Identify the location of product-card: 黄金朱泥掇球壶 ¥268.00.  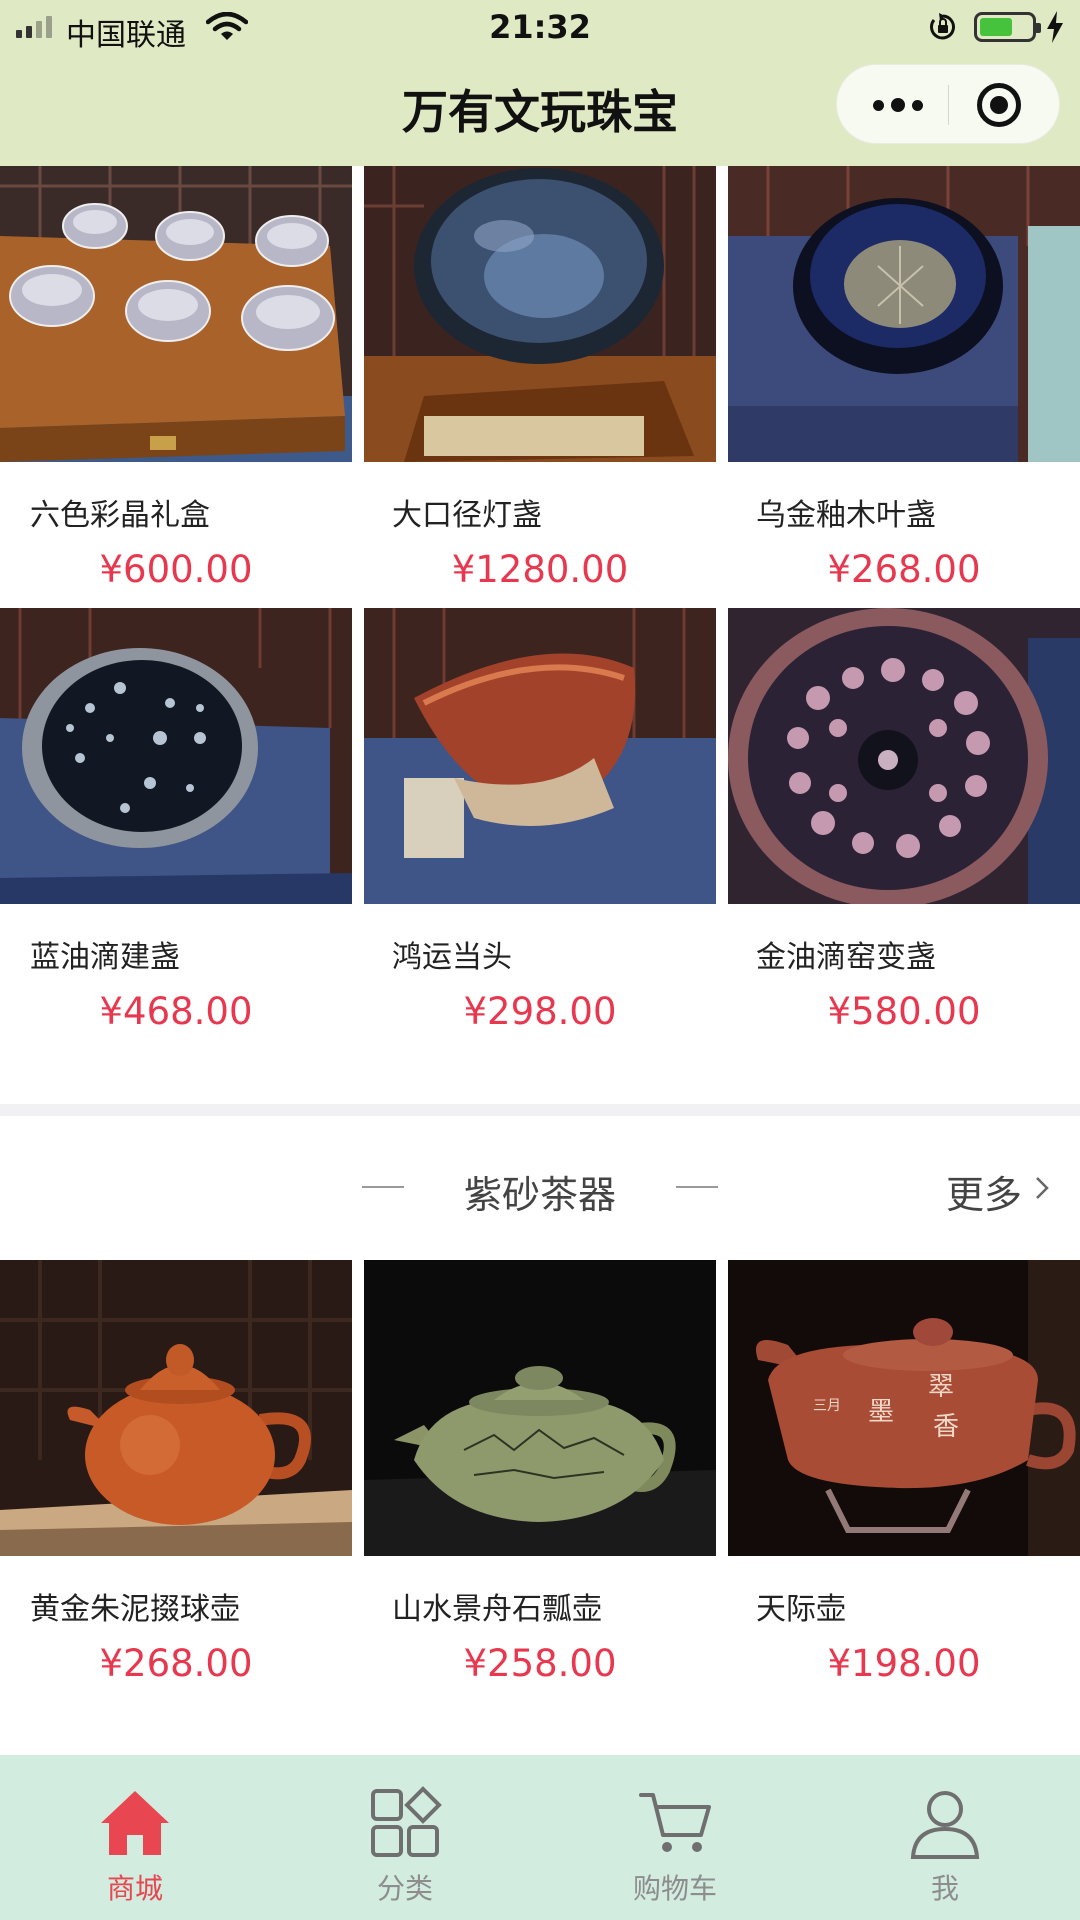
(176, 1508).